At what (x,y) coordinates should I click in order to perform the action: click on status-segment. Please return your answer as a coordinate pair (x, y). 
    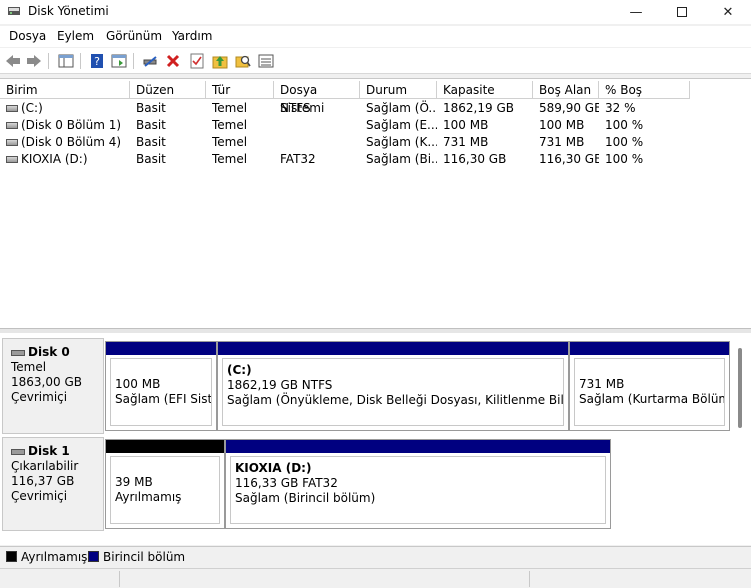
    Looking at the image, I should click on (325, 579).